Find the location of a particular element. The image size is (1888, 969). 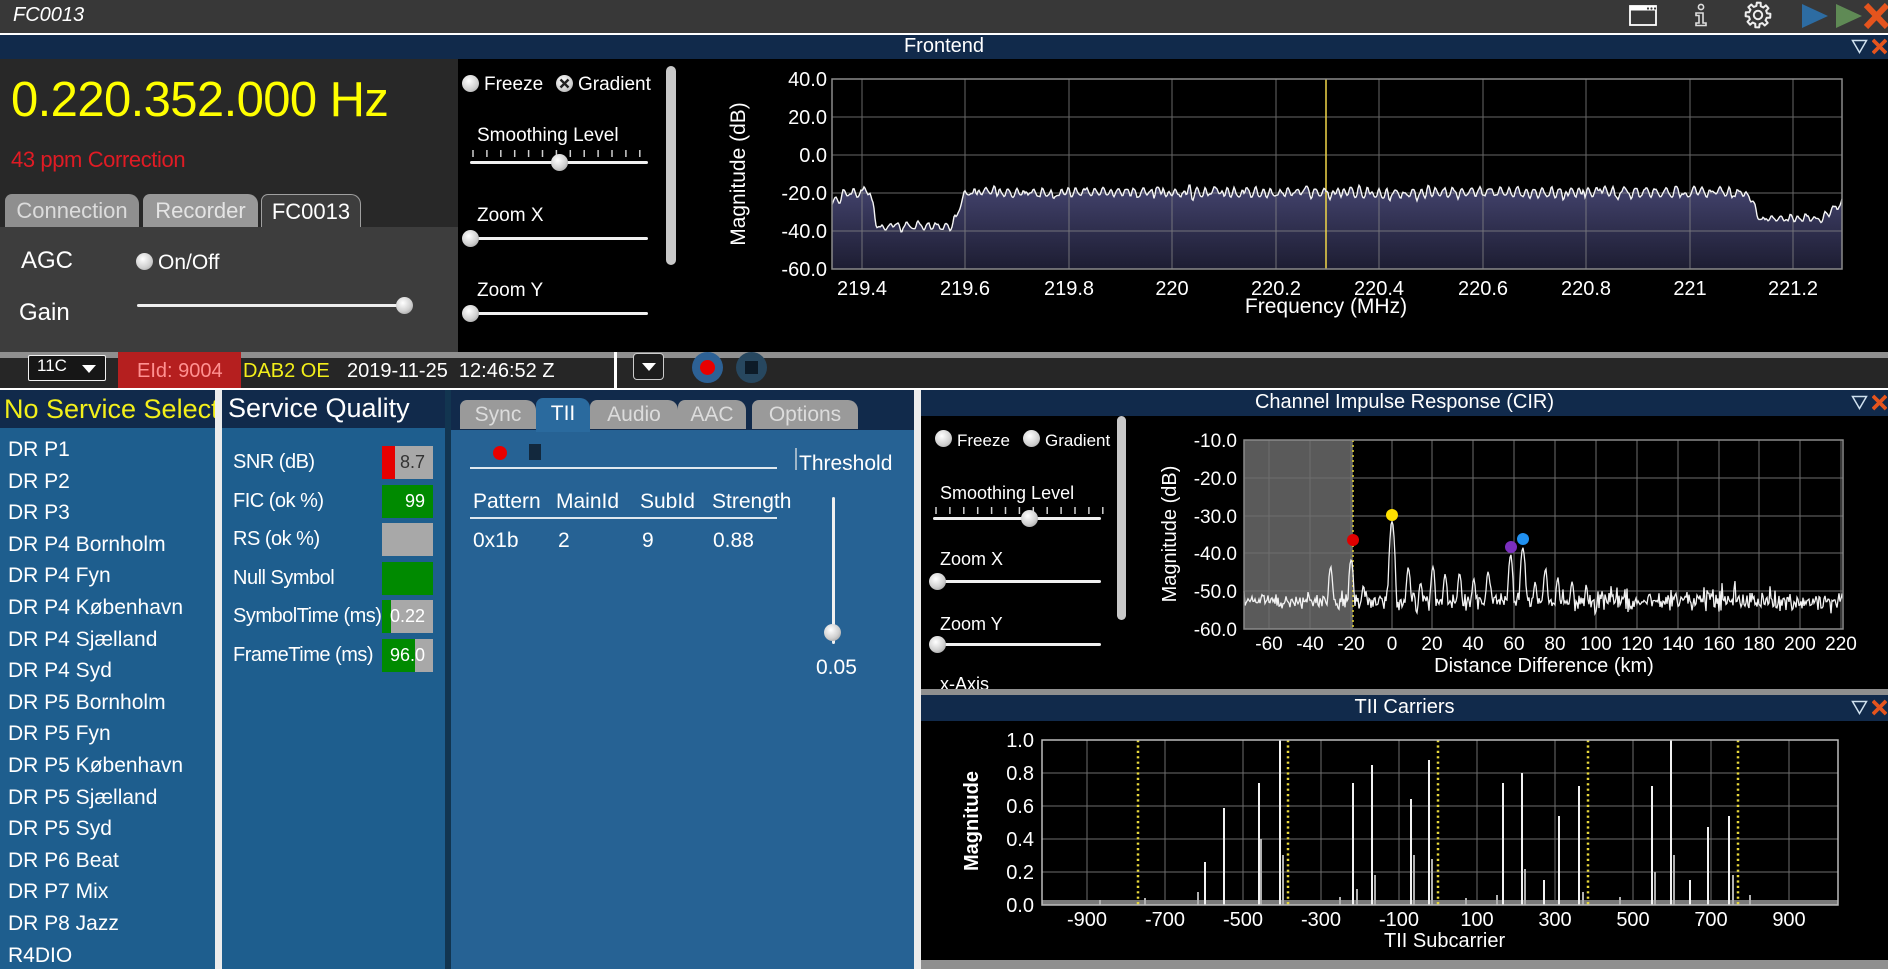

svg-text: -700 is located at coordinates (1165, 920).